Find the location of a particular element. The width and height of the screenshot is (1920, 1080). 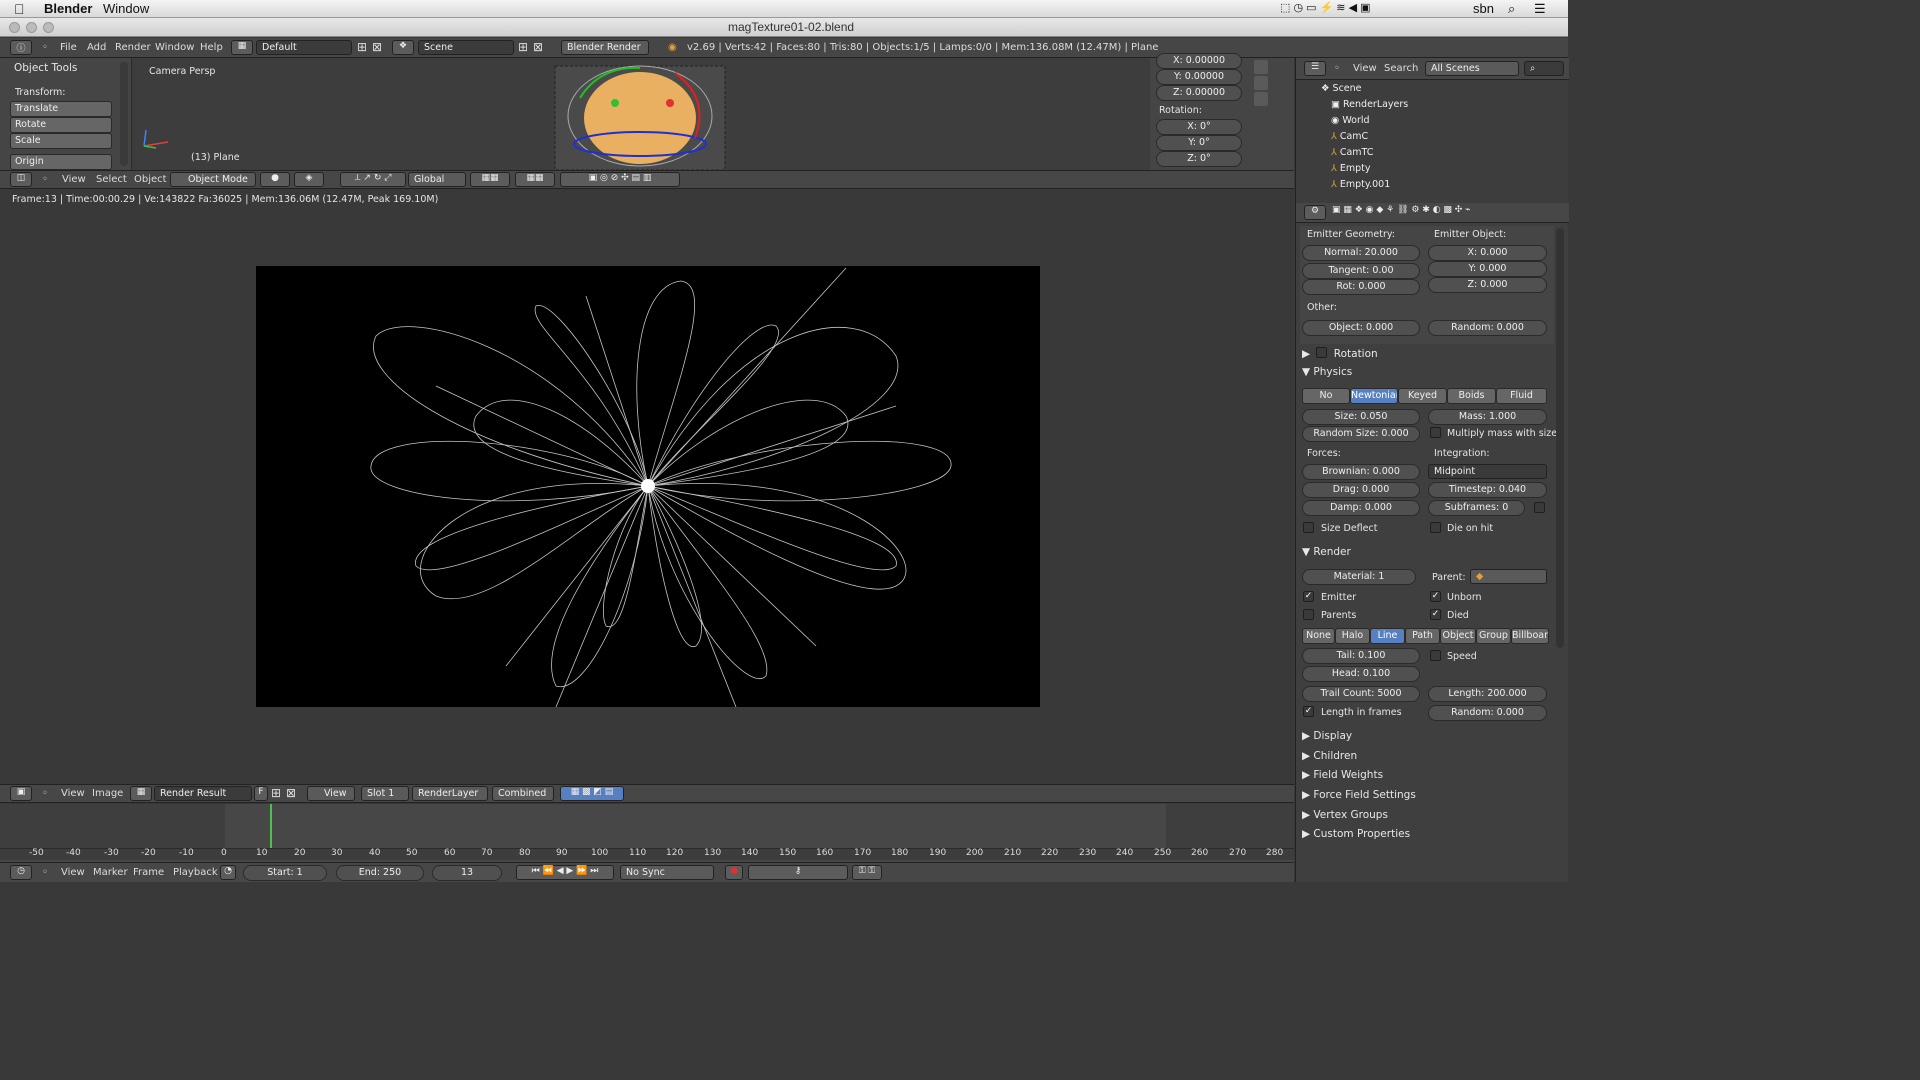

render-line-button: Line is located at coordinates (1387, 636).